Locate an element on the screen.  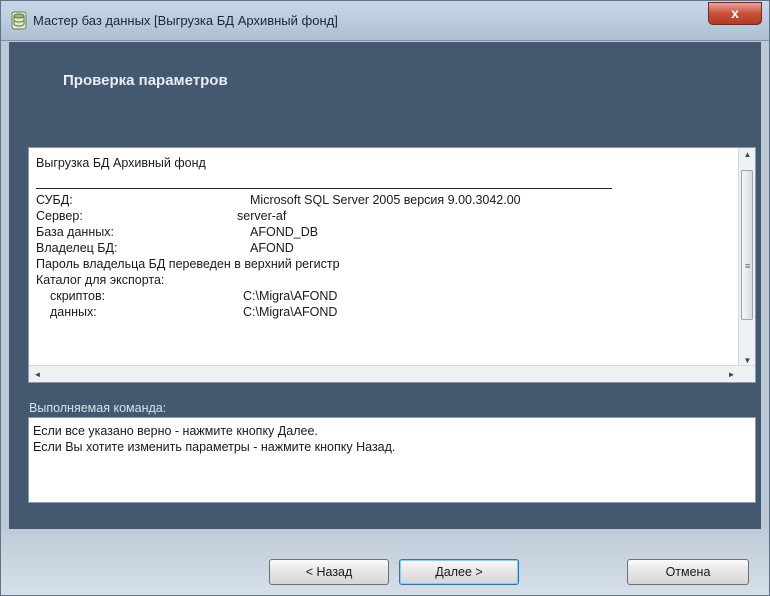
row-key: База данных: is located at coordinates (75, 232).